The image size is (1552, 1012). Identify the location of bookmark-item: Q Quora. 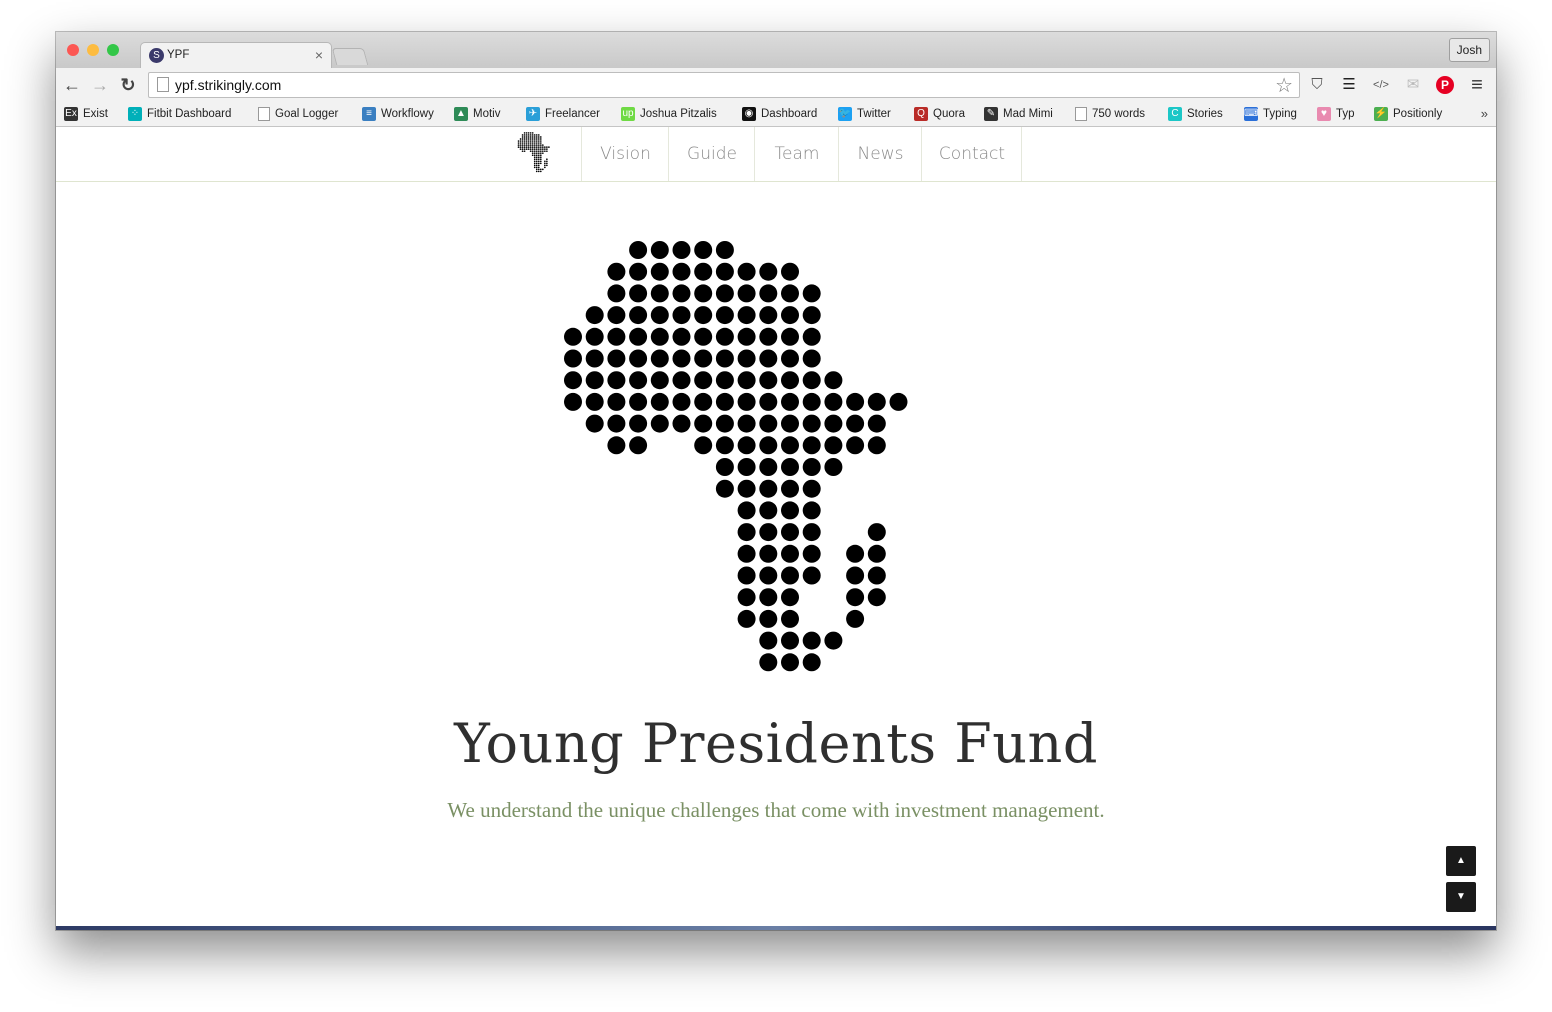
(939, 114).